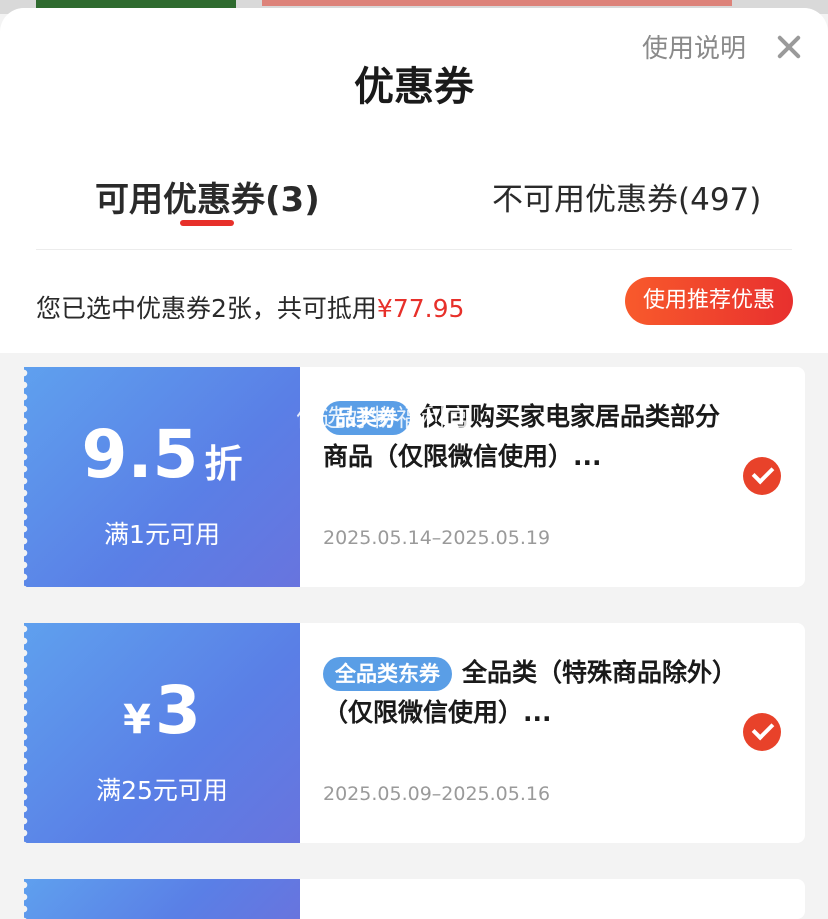 The height and width of the screenshot is (919, 828). I want to click on usage-instructions-link: 使用说明, so click(694, 46).